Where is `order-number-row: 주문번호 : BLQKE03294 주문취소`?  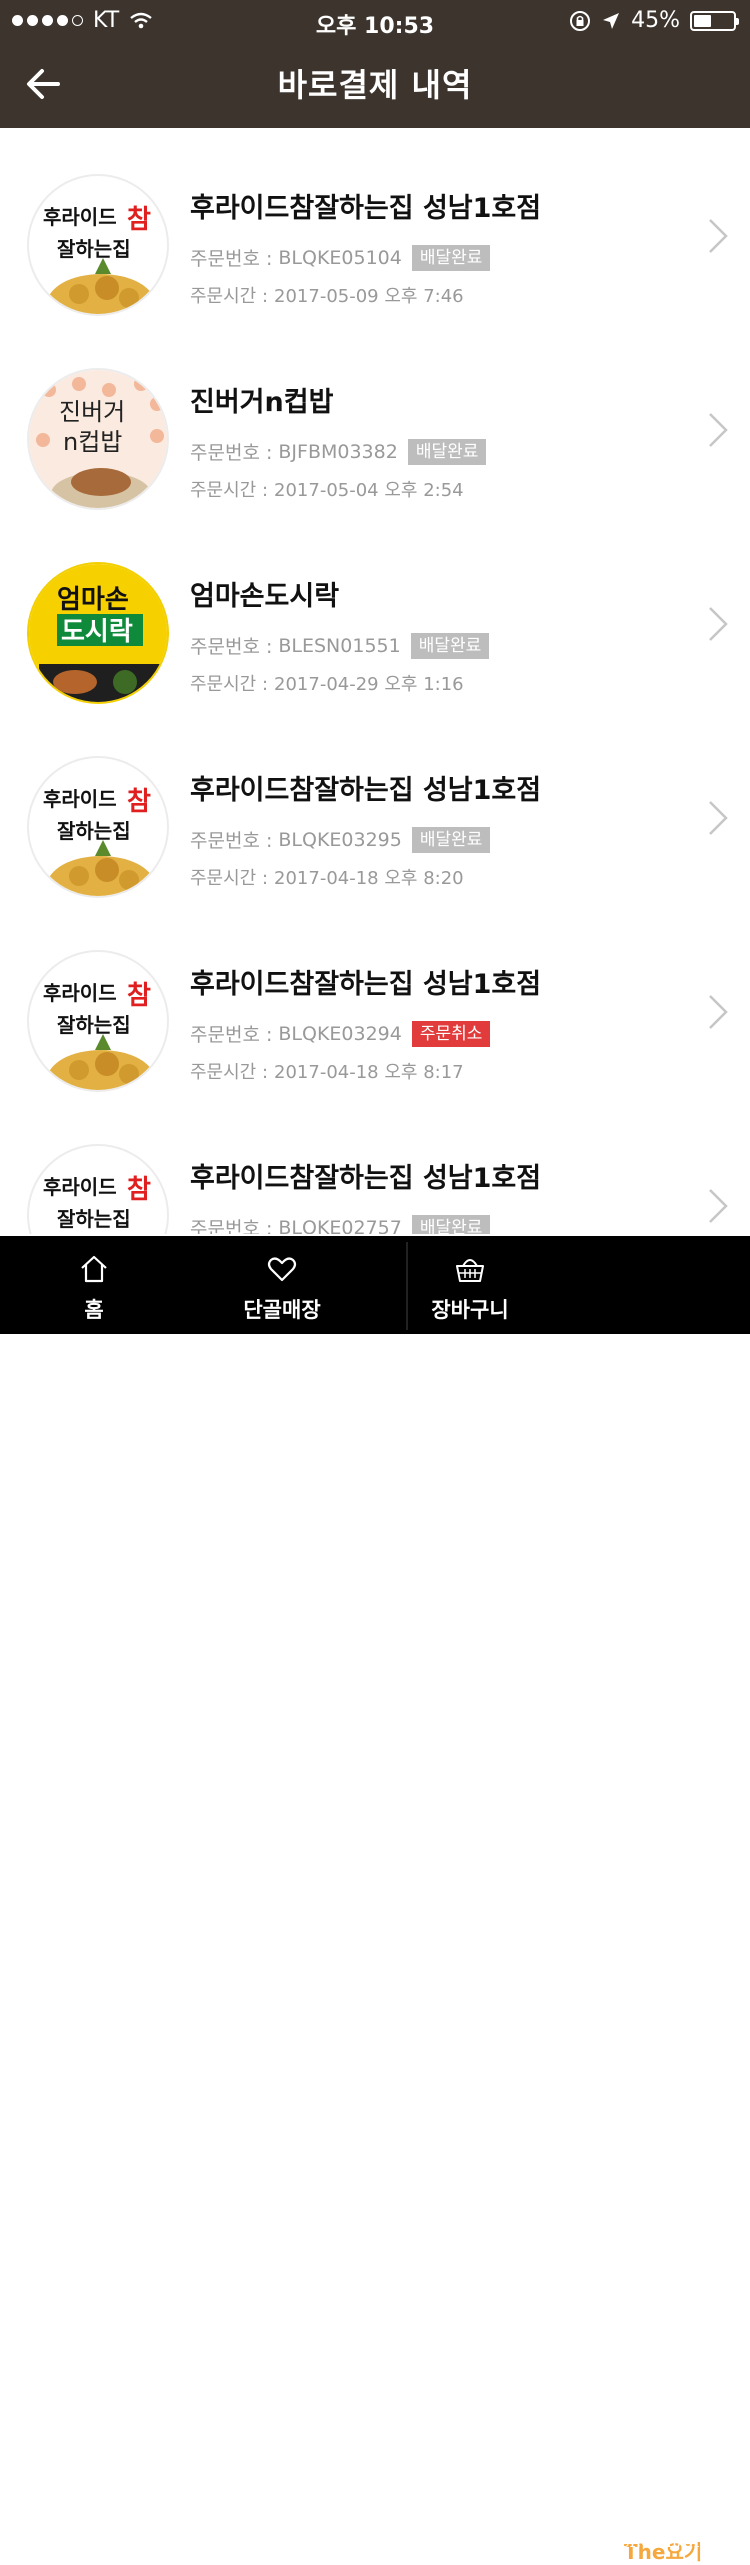
order-number-row: 주문번호 : BLQKE03294 주문취소 is located at coordinates (340, 1033).